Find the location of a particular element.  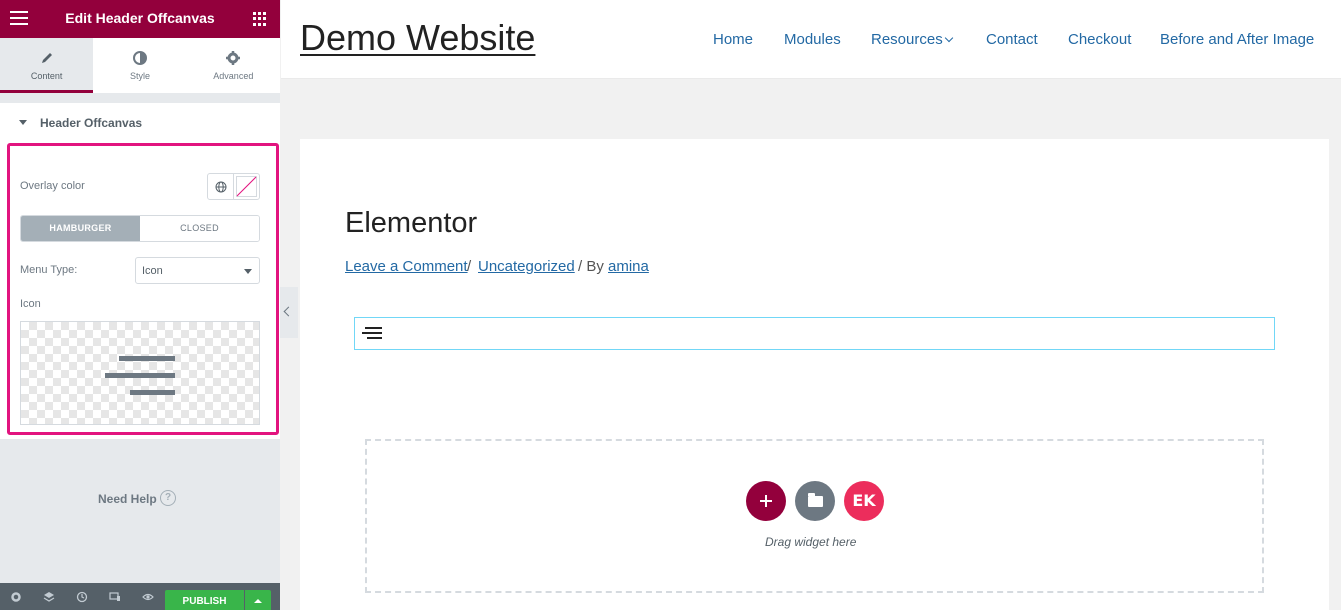

folder-icon is located at coordinates (815, 500).